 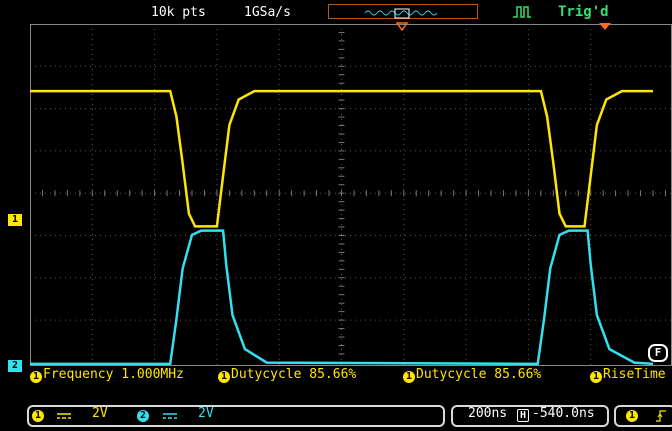 I want to click on time-scale: 200ns, so click(x=488, y=413).